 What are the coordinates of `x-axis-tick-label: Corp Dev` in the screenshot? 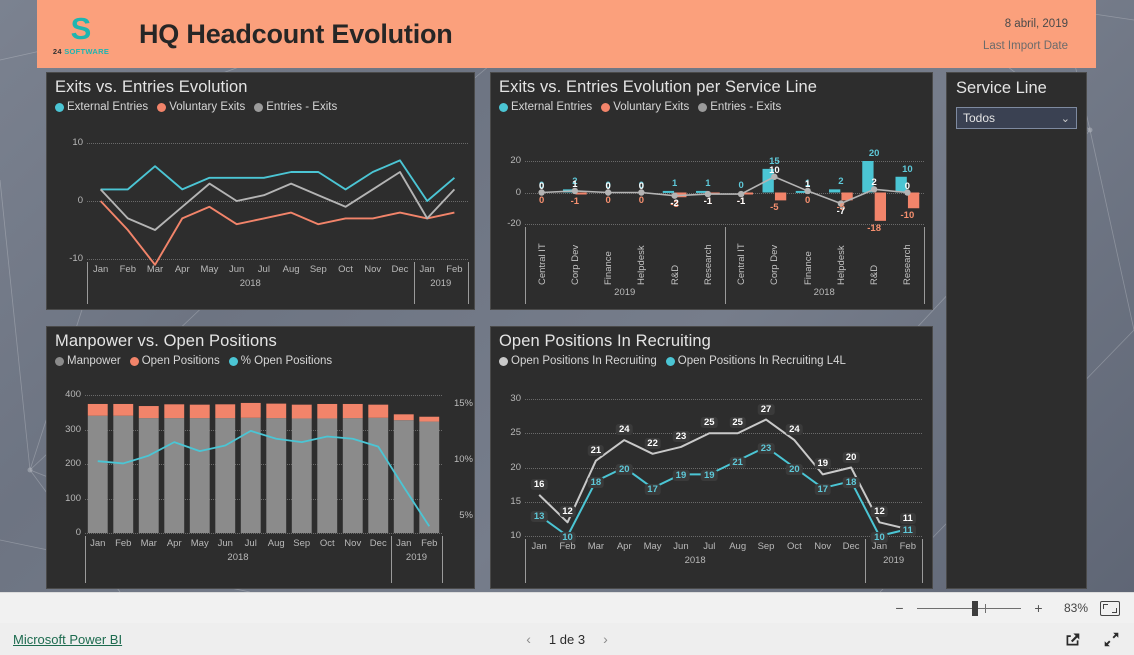 It's located at (775, 264).